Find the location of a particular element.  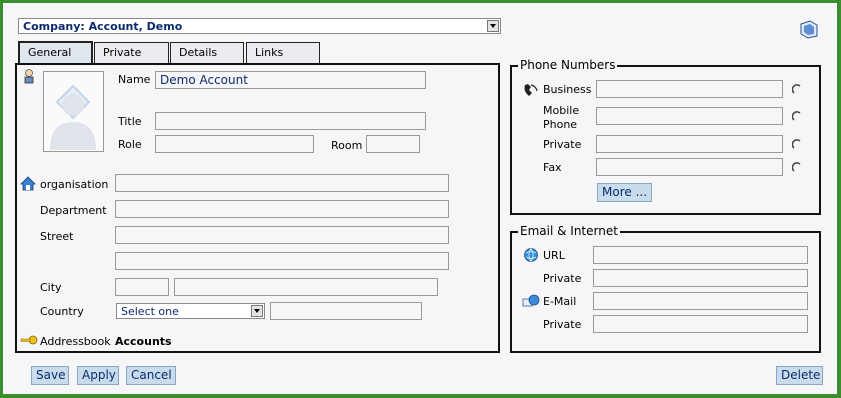

mobile-phone-input is located at coordinates (689, 116).